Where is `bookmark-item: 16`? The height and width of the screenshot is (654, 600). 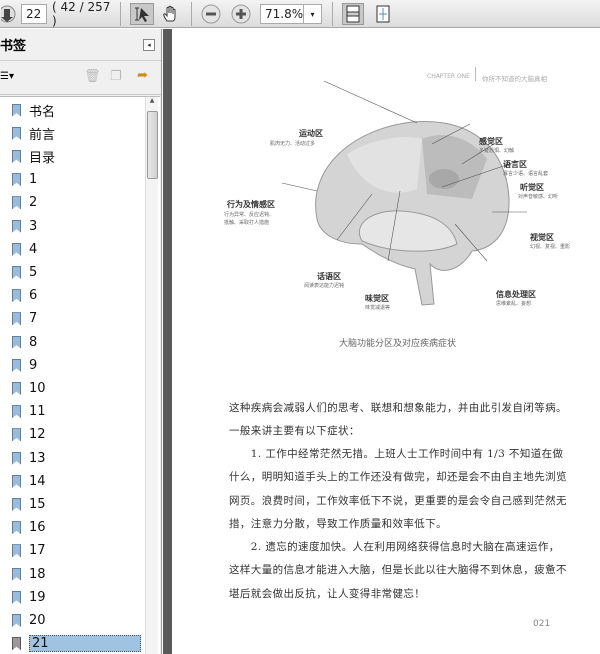
bookmark-item: 16 is located at coordinates (29, 528).